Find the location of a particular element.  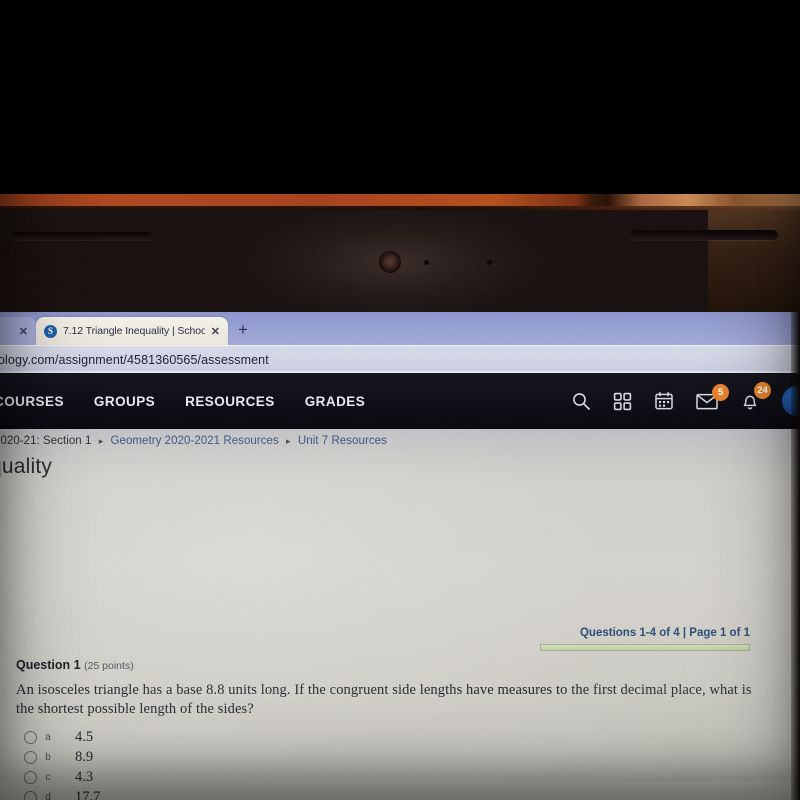

breadcrumb-item-course: Geometry 2020-2021 Resources is located at coordinates (195, 441).